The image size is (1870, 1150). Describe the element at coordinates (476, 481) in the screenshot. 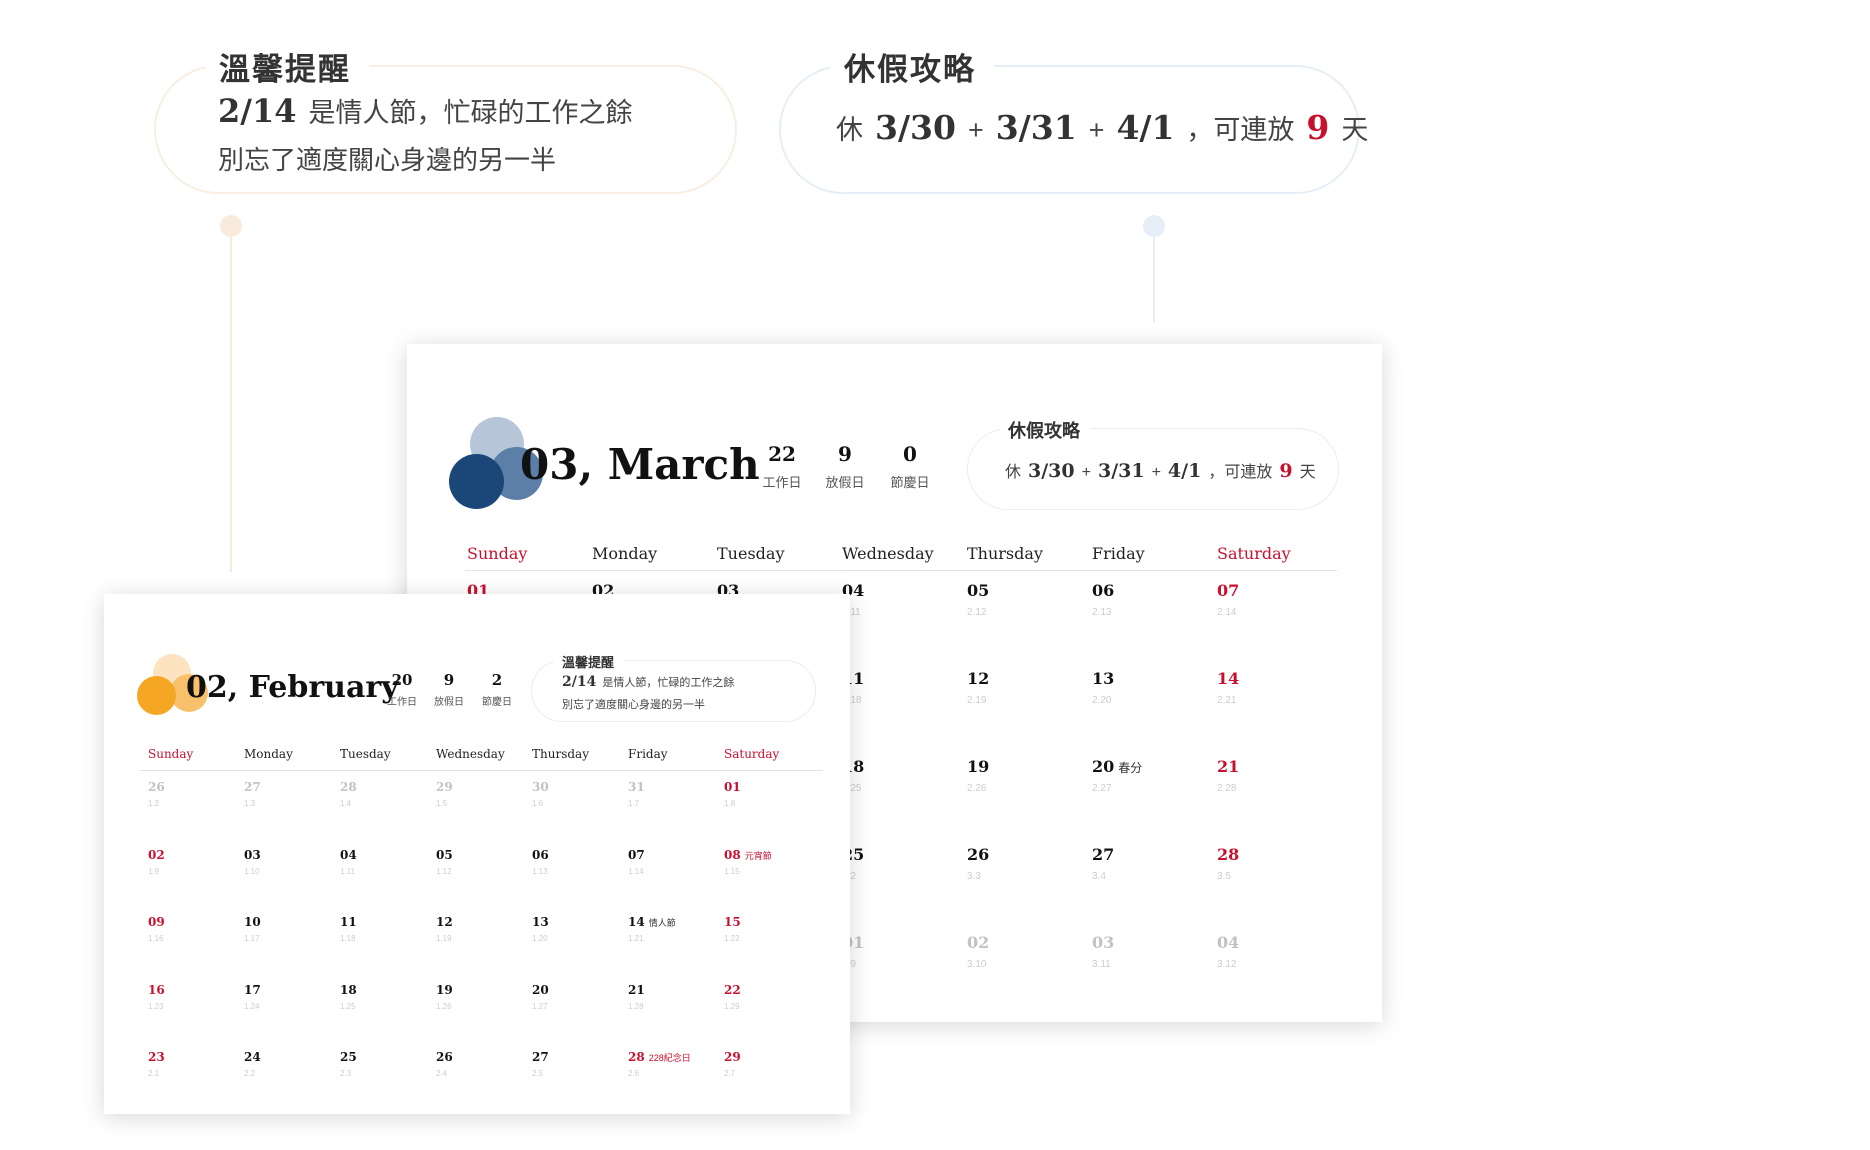

I see `march-circle-dark` at that location.